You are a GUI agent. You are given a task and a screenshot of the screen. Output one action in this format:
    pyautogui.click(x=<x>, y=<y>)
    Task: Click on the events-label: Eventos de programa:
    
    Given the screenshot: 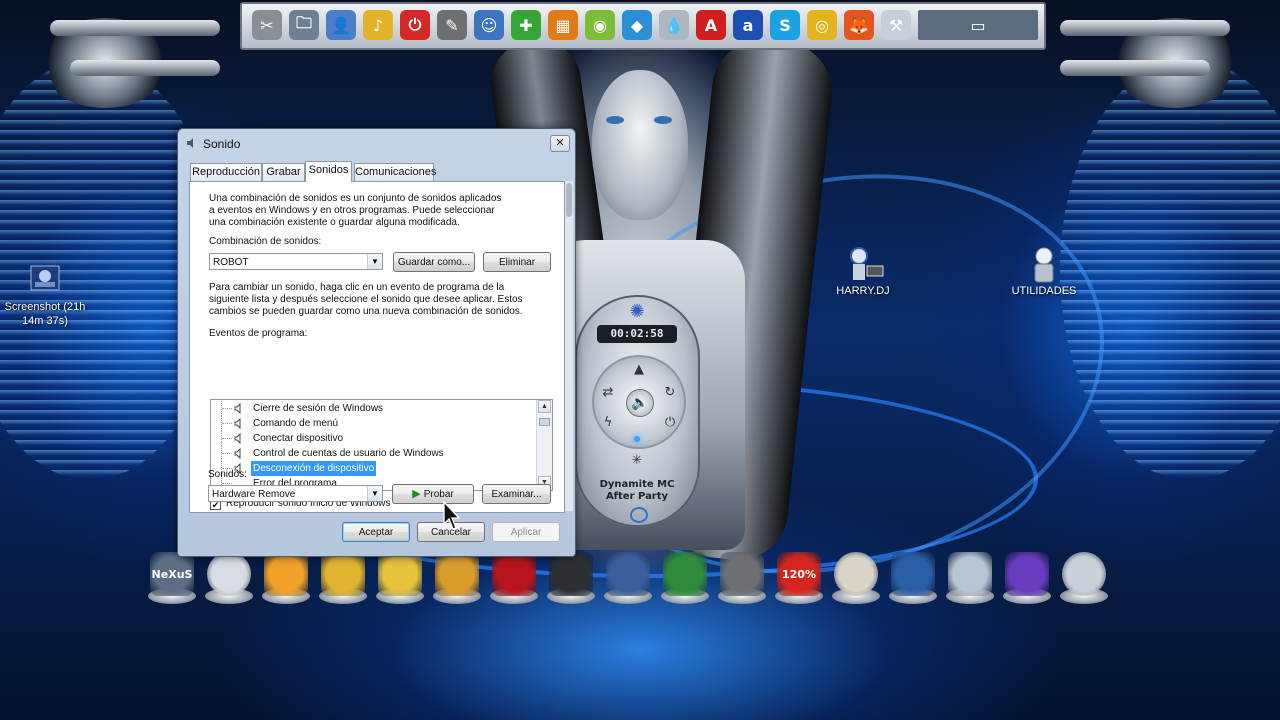 What is the action you would take?
    pyautogui.click(x=258, y=333)
    